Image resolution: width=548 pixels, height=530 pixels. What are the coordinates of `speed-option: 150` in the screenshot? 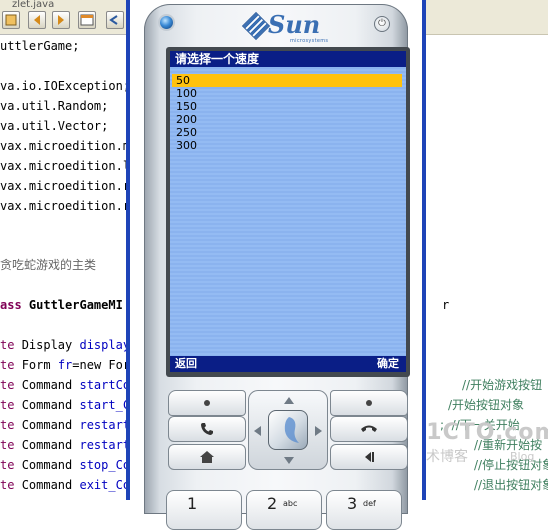 It's located at (287, 106).